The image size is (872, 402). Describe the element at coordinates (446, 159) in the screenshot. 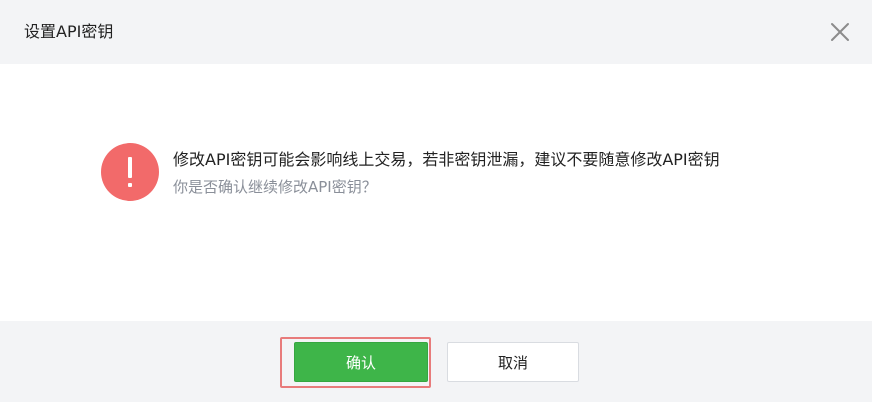

I see `warning-message: 修改API密钥可能会影响线上交易，若非密钥泄漏，建议不要随意修改API密钥` at that location.